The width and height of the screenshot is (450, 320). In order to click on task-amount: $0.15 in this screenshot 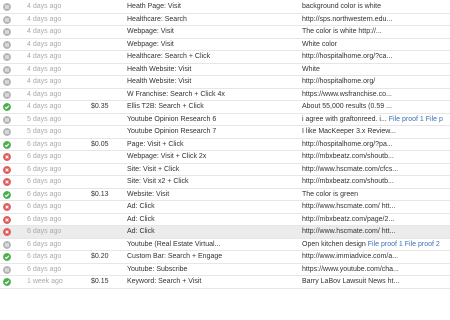, I will do `click(100, 281)`.